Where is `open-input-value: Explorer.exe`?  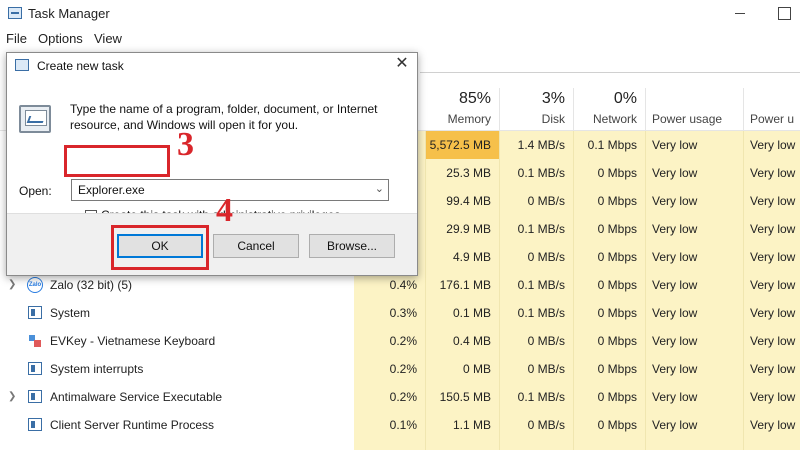 open-input-value: Explorer.exe is located at coordinates (111, 190).